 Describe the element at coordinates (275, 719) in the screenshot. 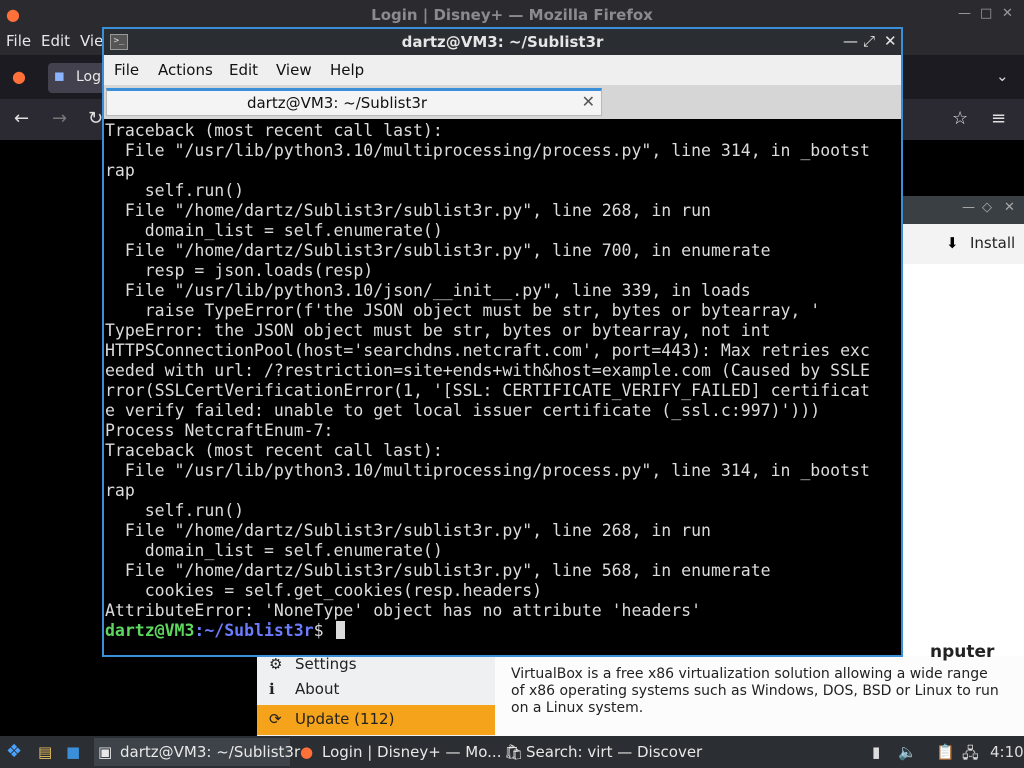

I see `update-icon: ⟳` at that location.